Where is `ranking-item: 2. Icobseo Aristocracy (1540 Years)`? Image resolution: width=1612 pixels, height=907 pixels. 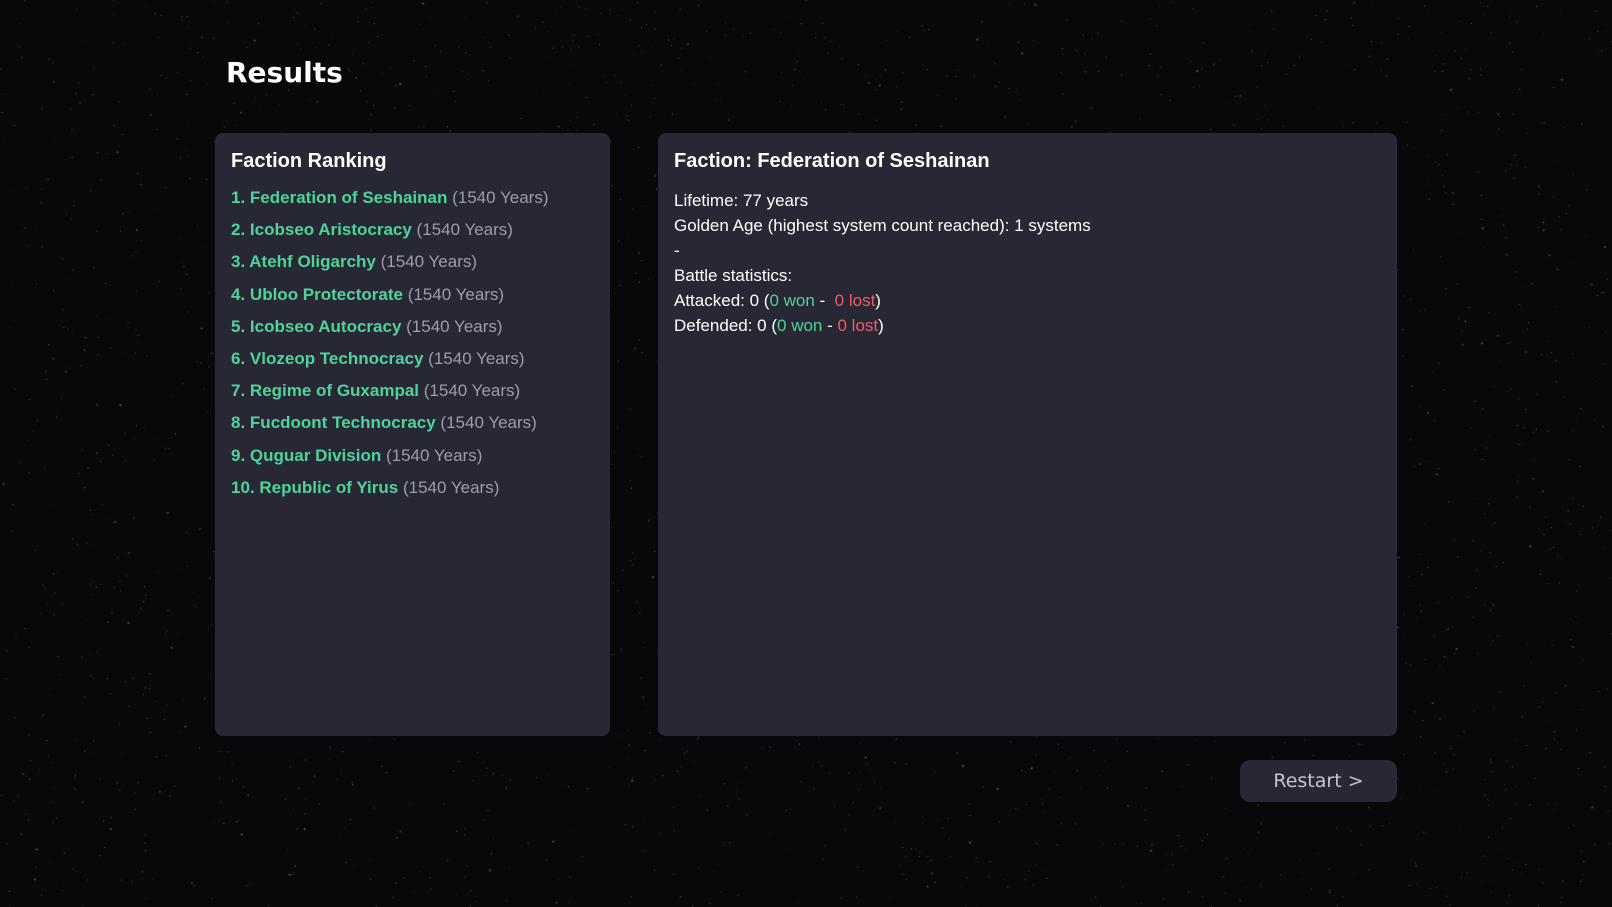 ranking-item: 2. Icobseo Aristocracy (1540 Years) is located at coordinates (412, 236).